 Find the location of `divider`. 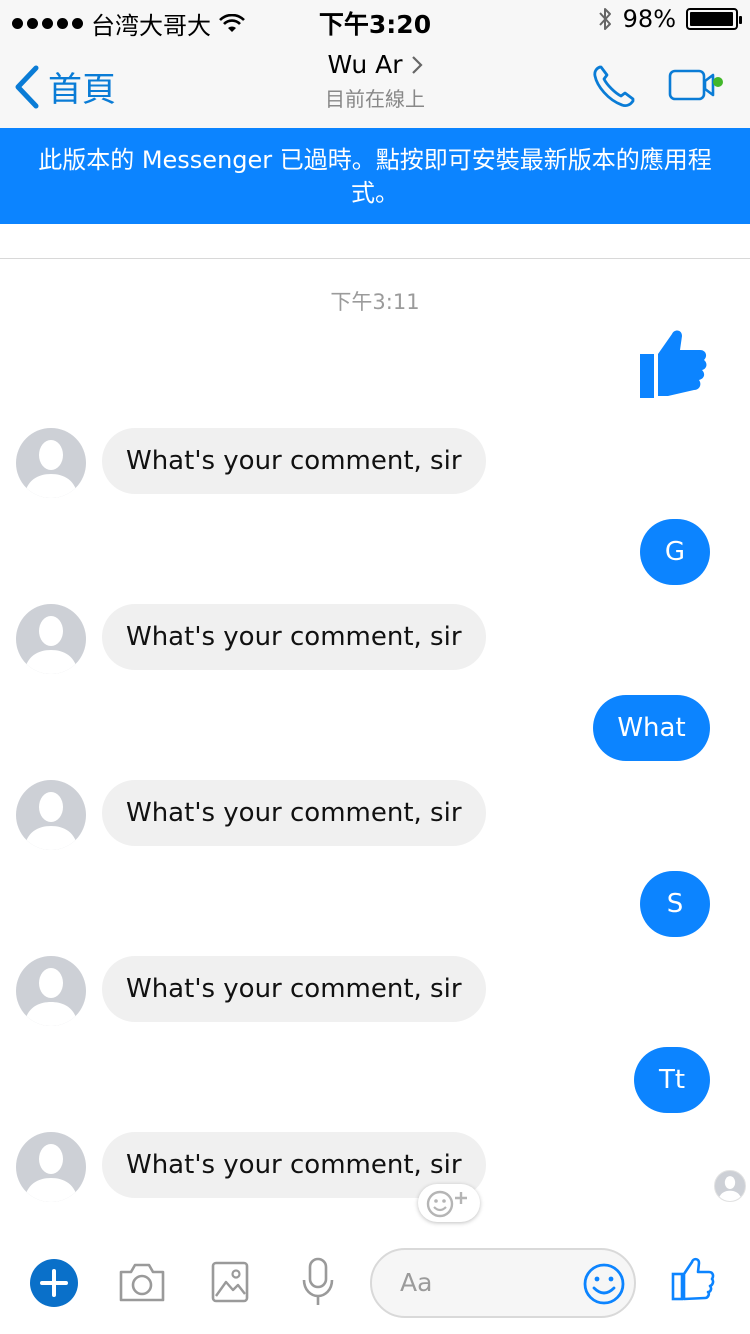

divider is located at coordinates (375, 258).